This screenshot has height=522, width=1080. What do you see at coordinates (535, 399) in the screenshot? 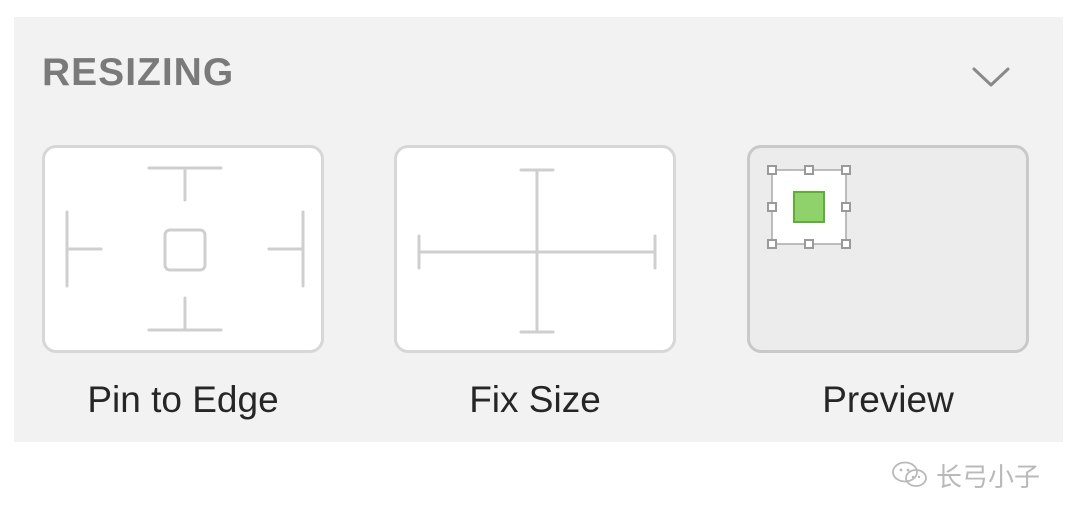
I see `fix-size-label: Fix Size` at bounding box center [535, 399].